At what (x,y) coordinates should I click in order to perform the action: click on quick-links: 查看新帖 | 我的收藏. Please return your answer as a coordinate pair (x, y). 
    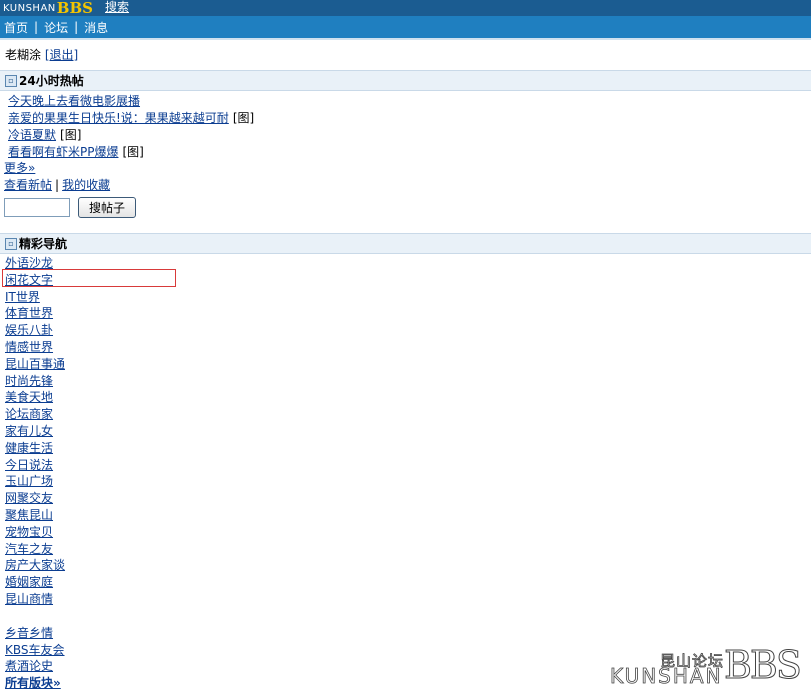
    Looking at the image, I should click on (57, 185).